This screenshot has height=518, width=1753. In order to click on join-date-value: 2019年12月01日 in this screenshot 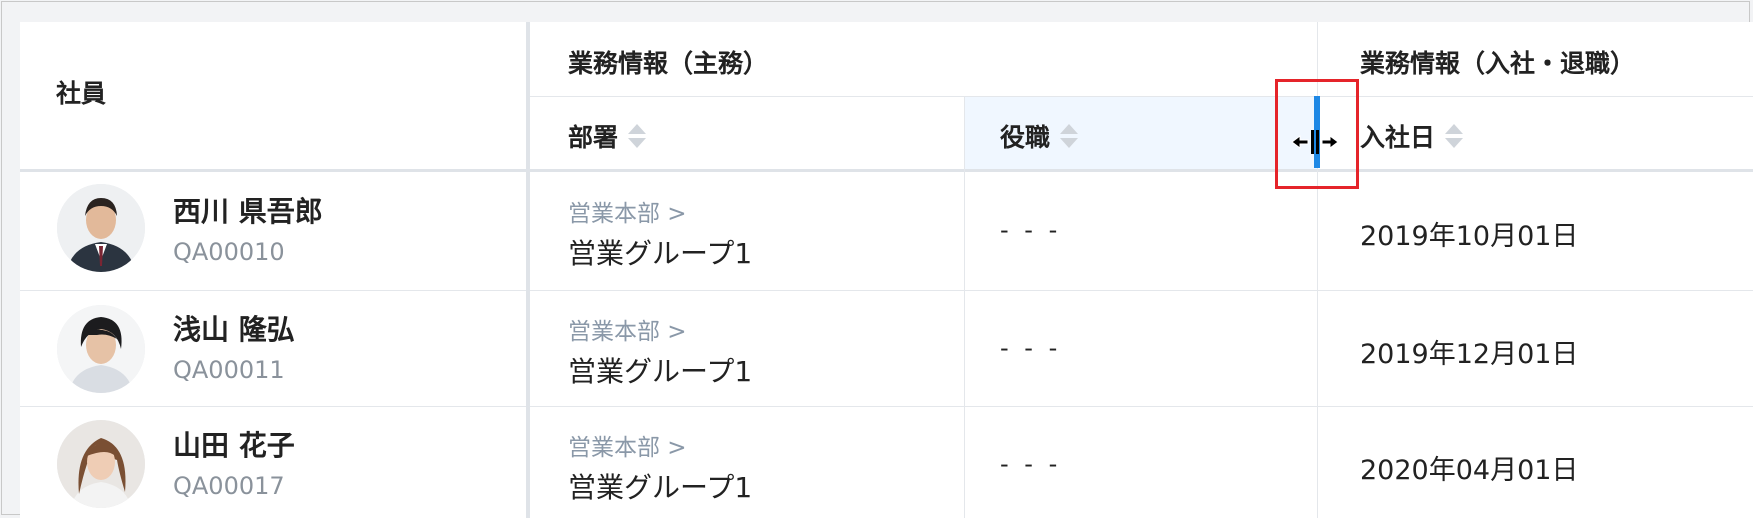, I will do `click(1469, 354)`.